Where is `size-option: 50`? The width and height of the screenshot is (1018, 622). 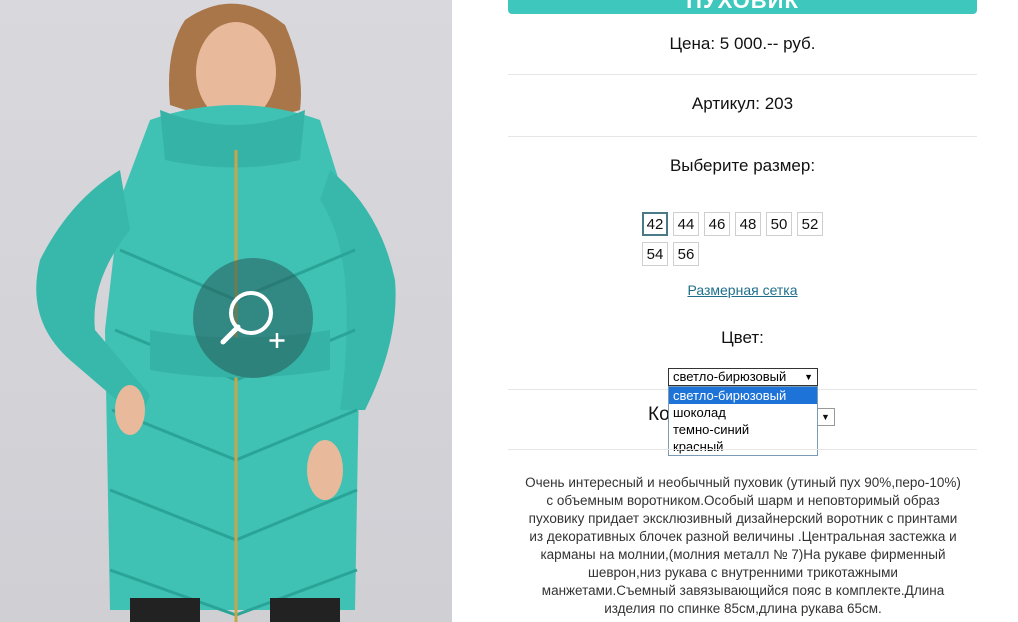
size-option: 50 is located at coordinates (779, 224).